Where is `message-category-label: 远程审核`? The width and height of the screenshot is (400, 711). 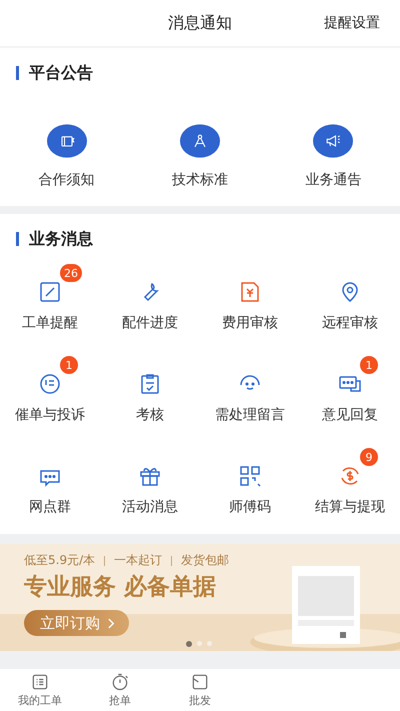 message-category-label: 远程审核 is located at coordinates (350, 323).